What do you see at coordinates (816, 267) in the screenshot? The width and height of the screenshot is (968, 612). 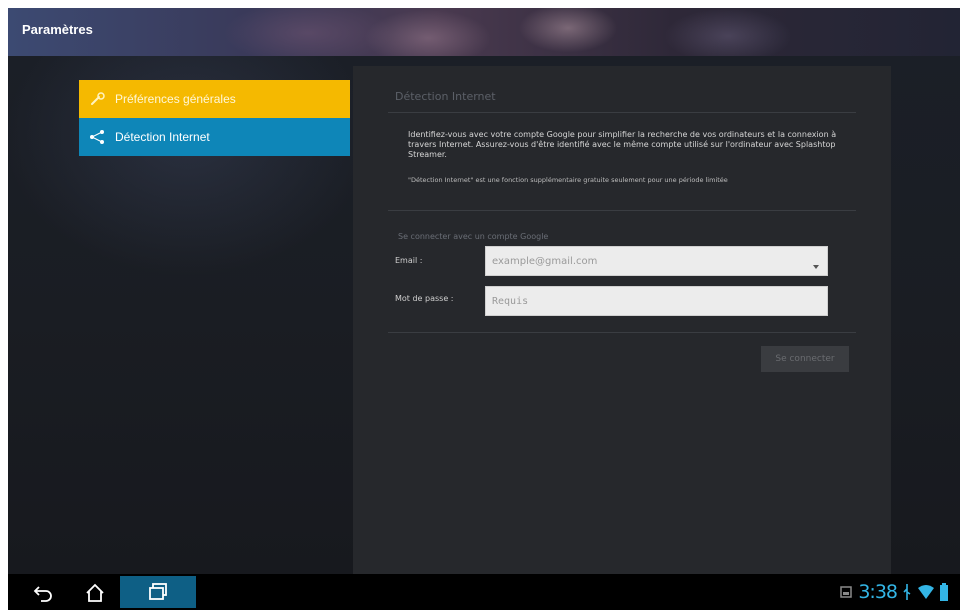 I see `dropdown-caret-icon` at bounding box center [816, 267].